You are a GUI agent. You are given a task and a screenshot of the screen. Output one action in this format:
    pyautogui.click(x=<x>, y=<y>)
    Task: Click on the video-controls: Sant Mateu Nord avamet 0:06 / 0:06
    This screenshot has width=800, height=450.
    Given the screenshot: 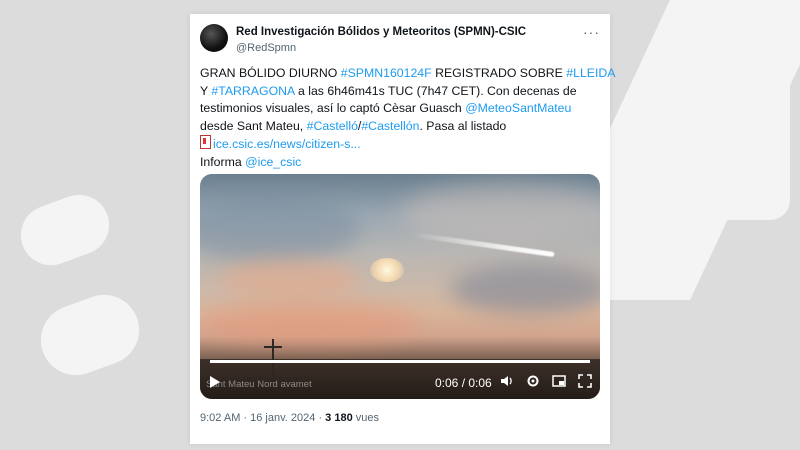 What is the action you would take?
    pyautogui.click(x=400, y=382)
    